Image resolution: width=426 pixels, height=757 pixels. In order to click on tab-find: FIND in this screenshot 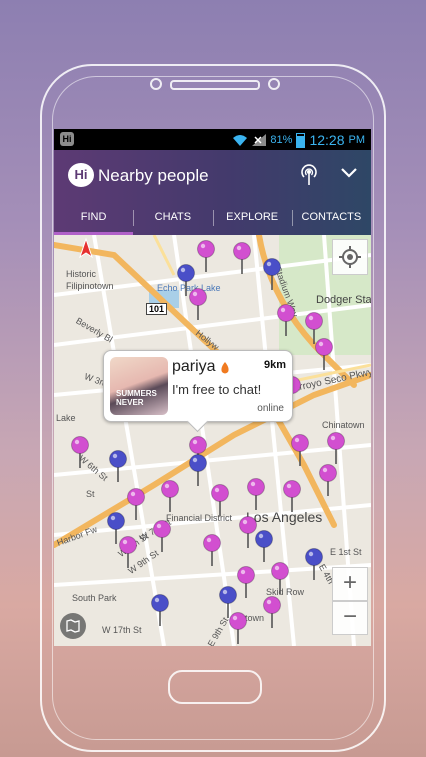, I will do `click(94, 218)`.